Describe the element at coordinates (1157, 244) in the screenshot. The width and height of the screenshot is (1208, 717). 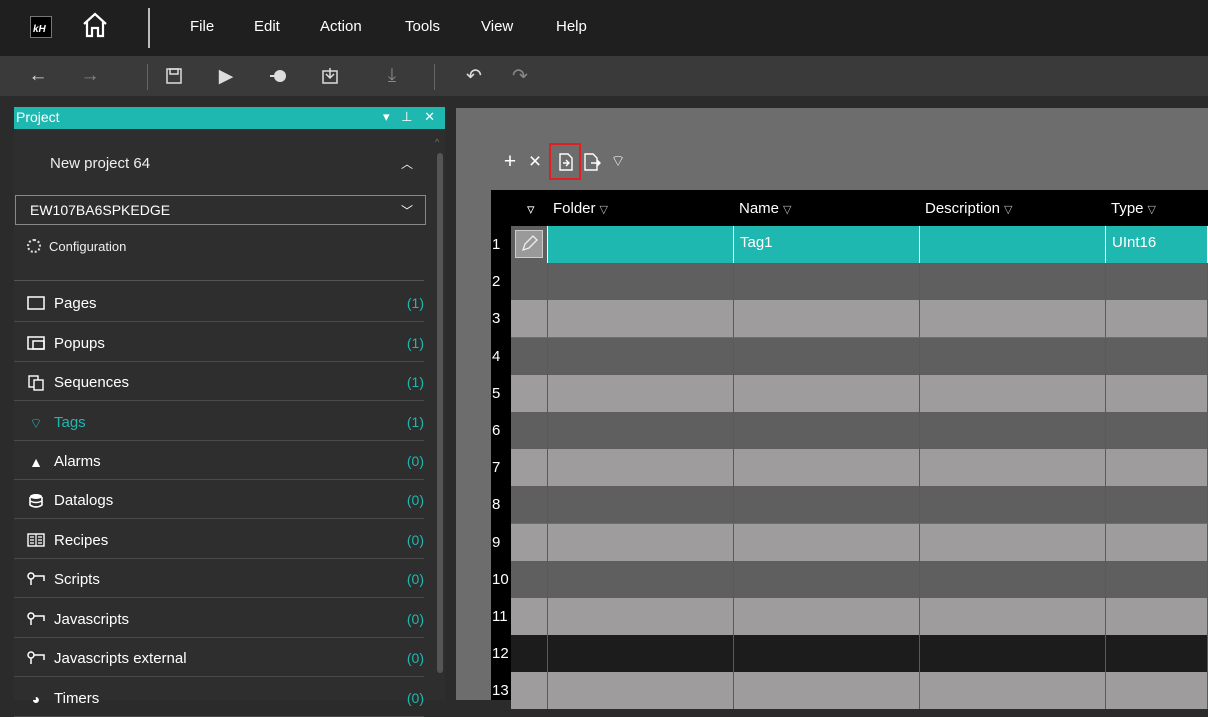
I see `cell-type: UInt16` at that location.